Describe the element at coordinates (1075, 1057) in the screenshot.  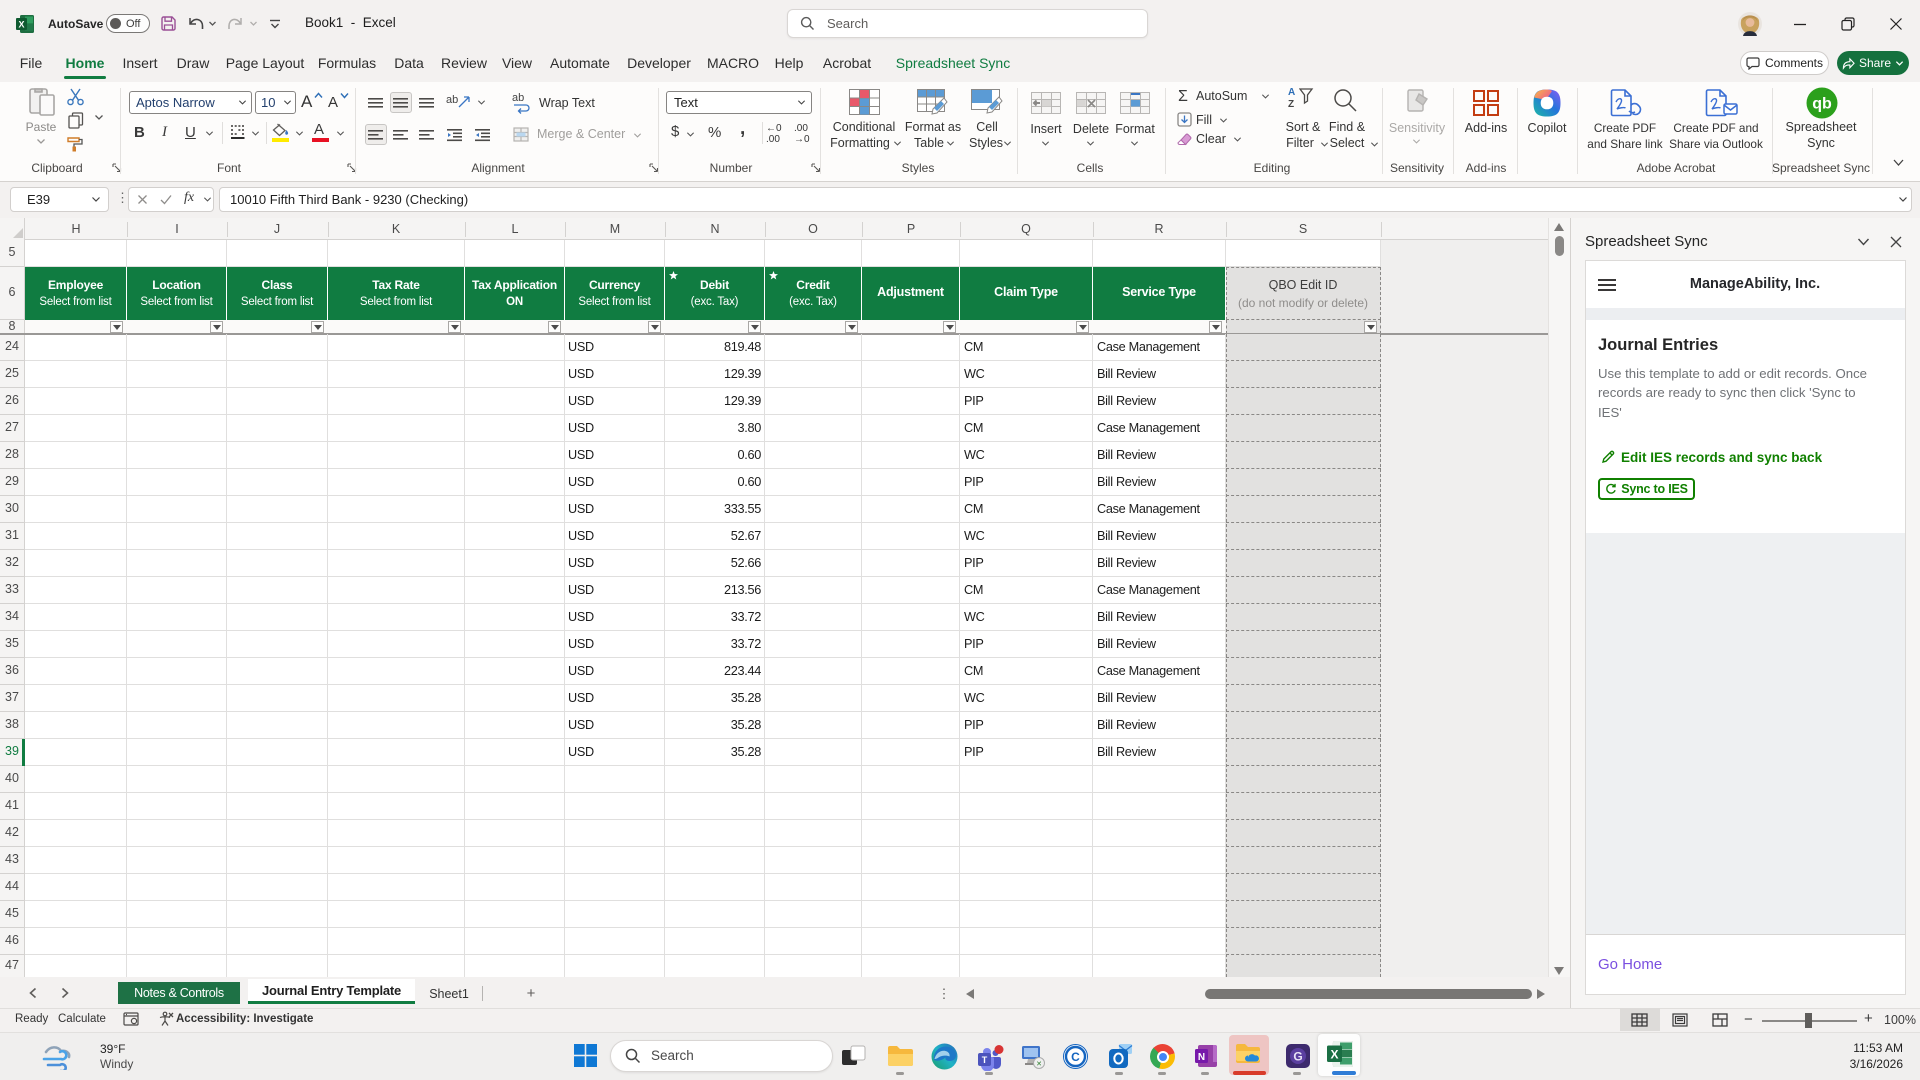
I see `svg-text: C` at that location.